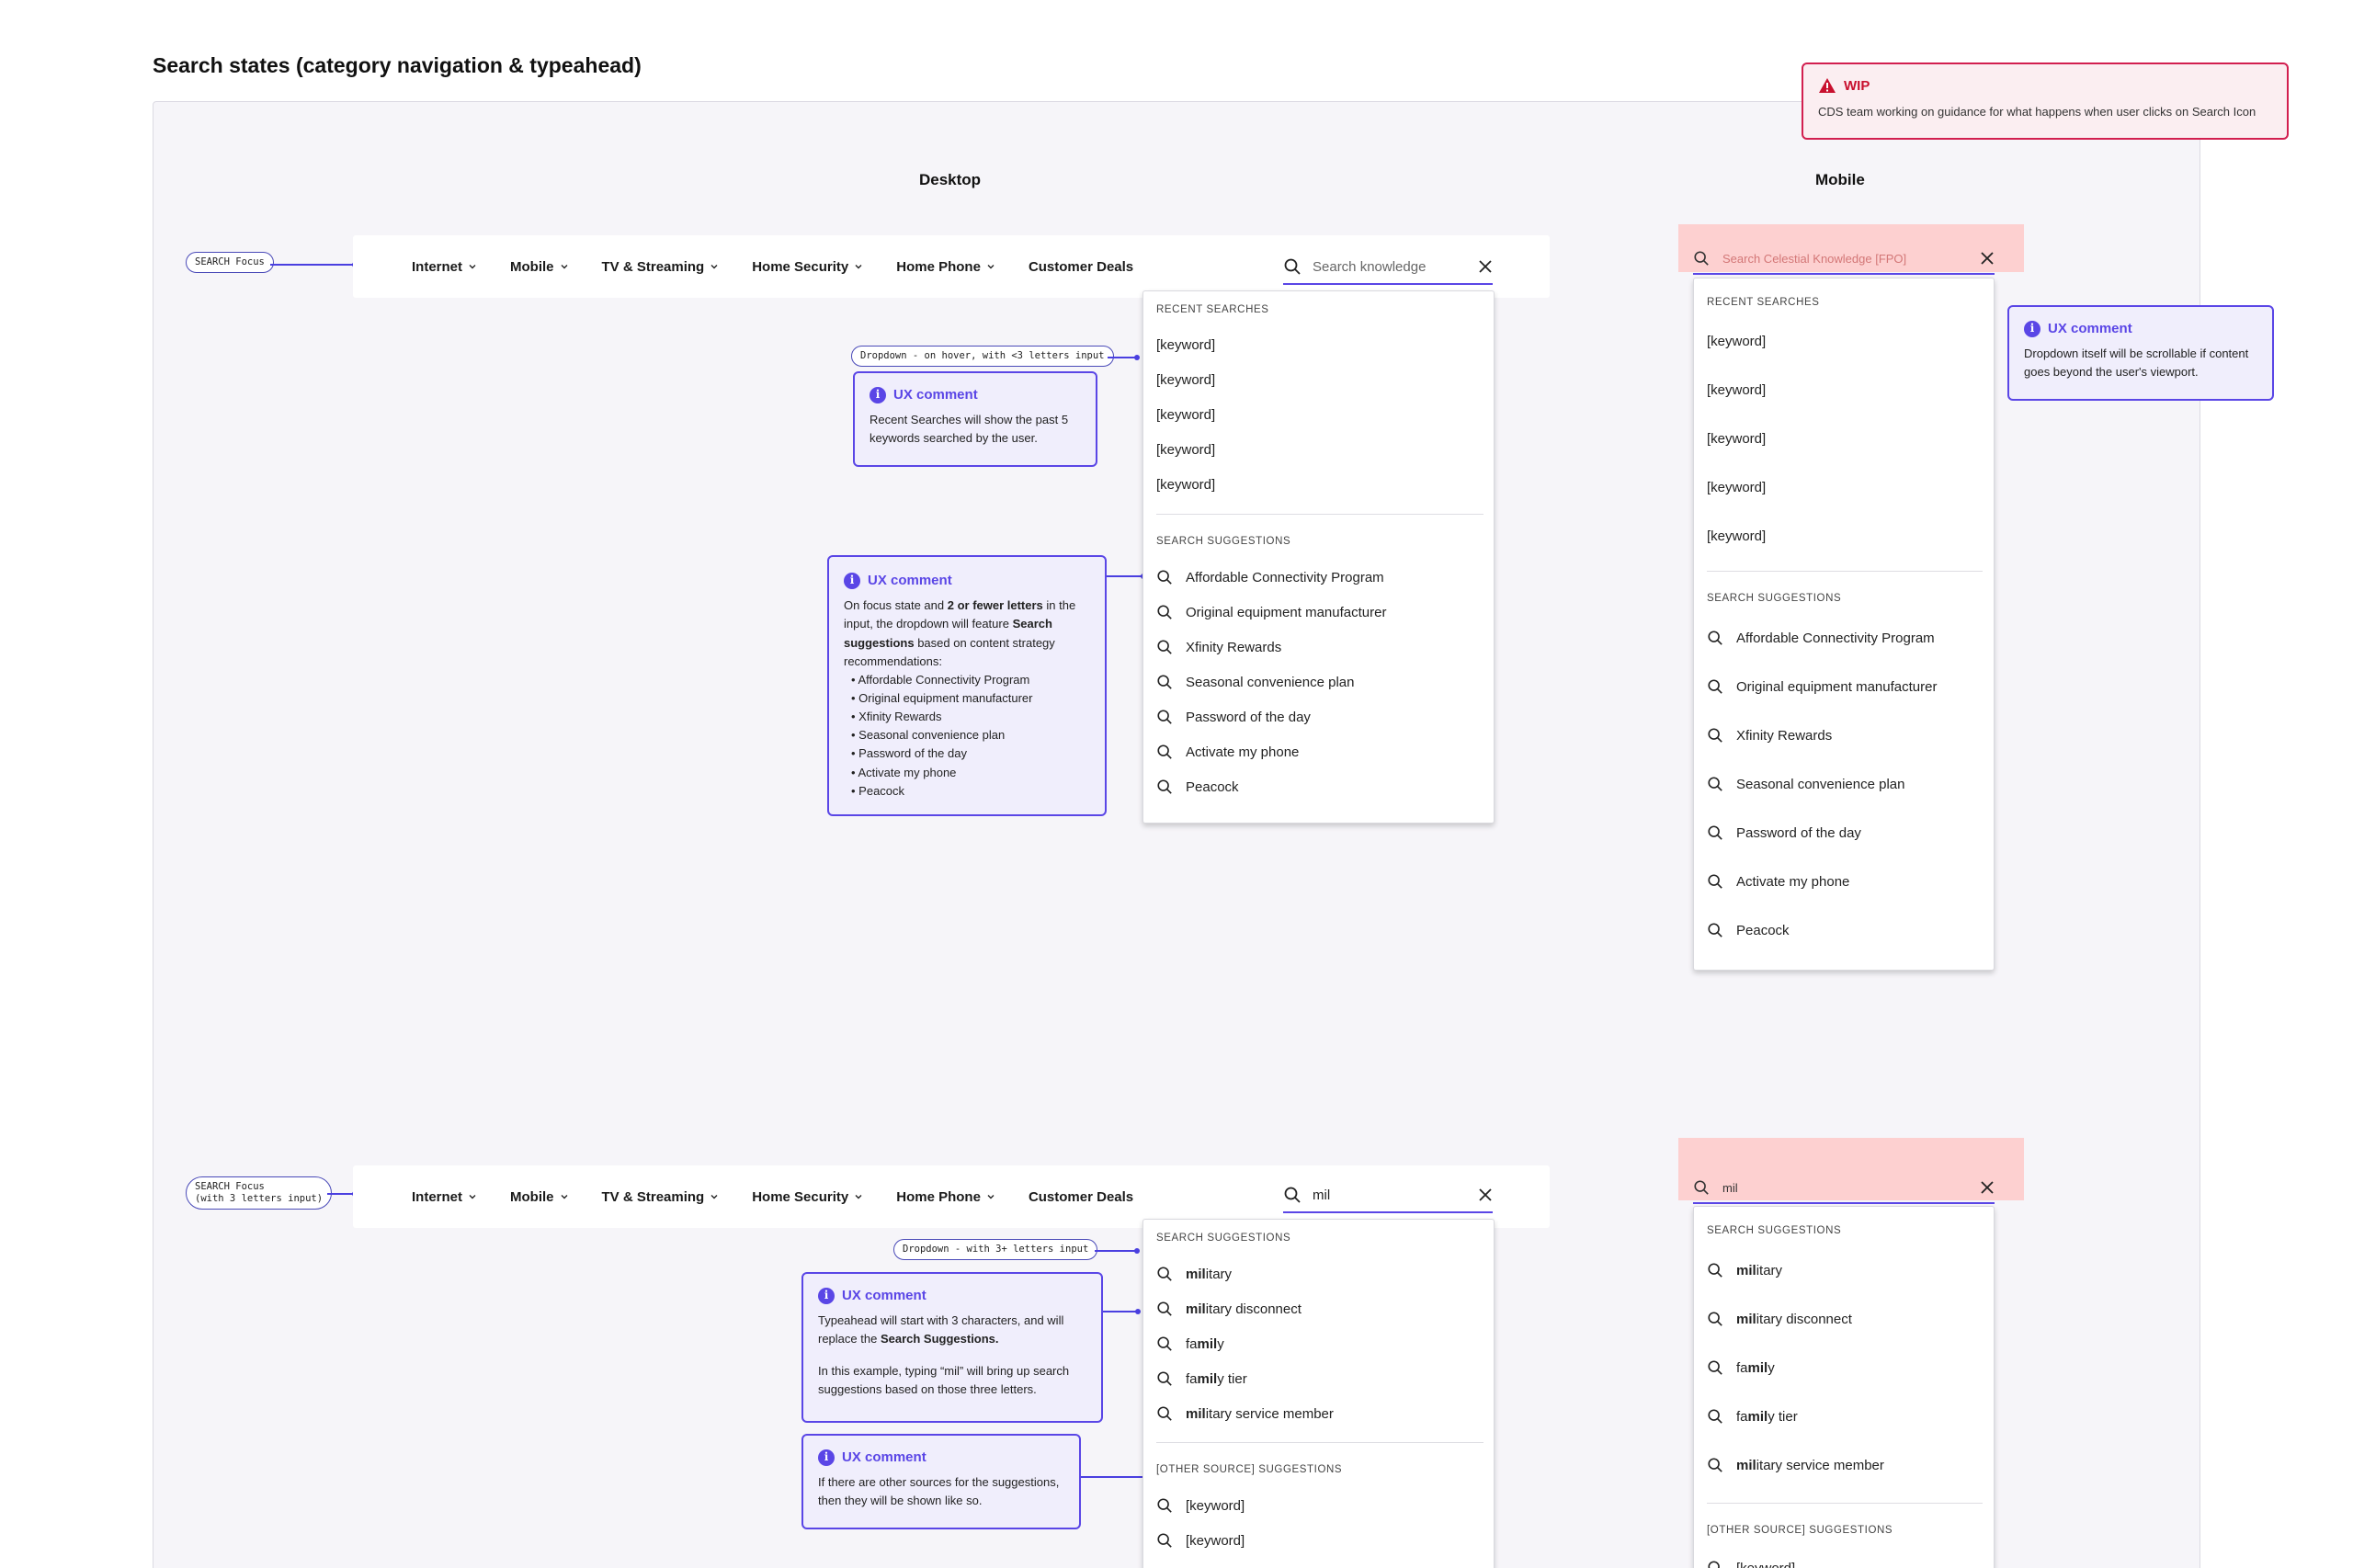 The image size is (2353, 1568). I want to click on mobile-search-field: Search Celestial Knowledge [FPO], so click(1844, 259).